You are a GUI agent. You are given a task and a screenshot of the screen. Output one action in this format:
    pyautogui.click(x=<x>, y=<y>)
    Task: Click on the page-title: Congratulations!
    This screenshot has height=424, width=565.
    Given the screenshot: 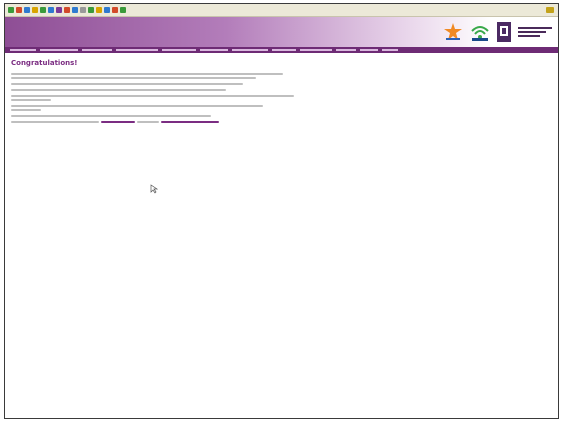 What is the action you would take?
    pyautogui.click(x=44, y=63)
    